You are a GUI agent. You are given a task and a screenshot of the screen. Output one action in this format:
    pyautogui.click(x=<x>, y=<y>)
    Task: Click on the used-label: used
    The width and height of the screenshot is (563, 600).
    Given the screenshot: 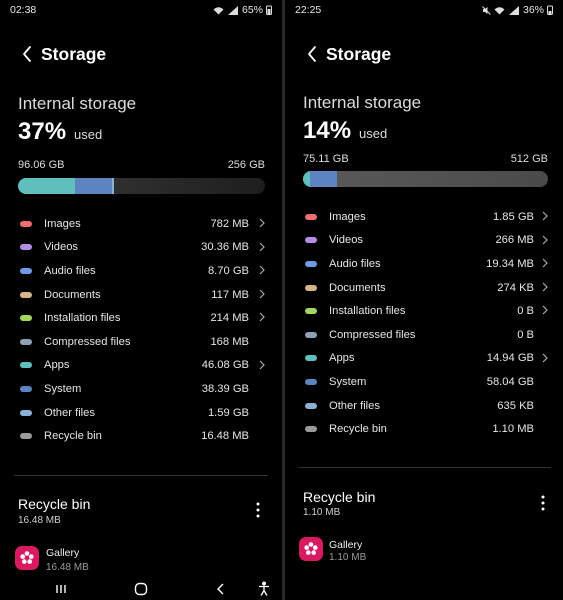 What is the action you would take?
    pyautogui.click(x=88, y=134)
    